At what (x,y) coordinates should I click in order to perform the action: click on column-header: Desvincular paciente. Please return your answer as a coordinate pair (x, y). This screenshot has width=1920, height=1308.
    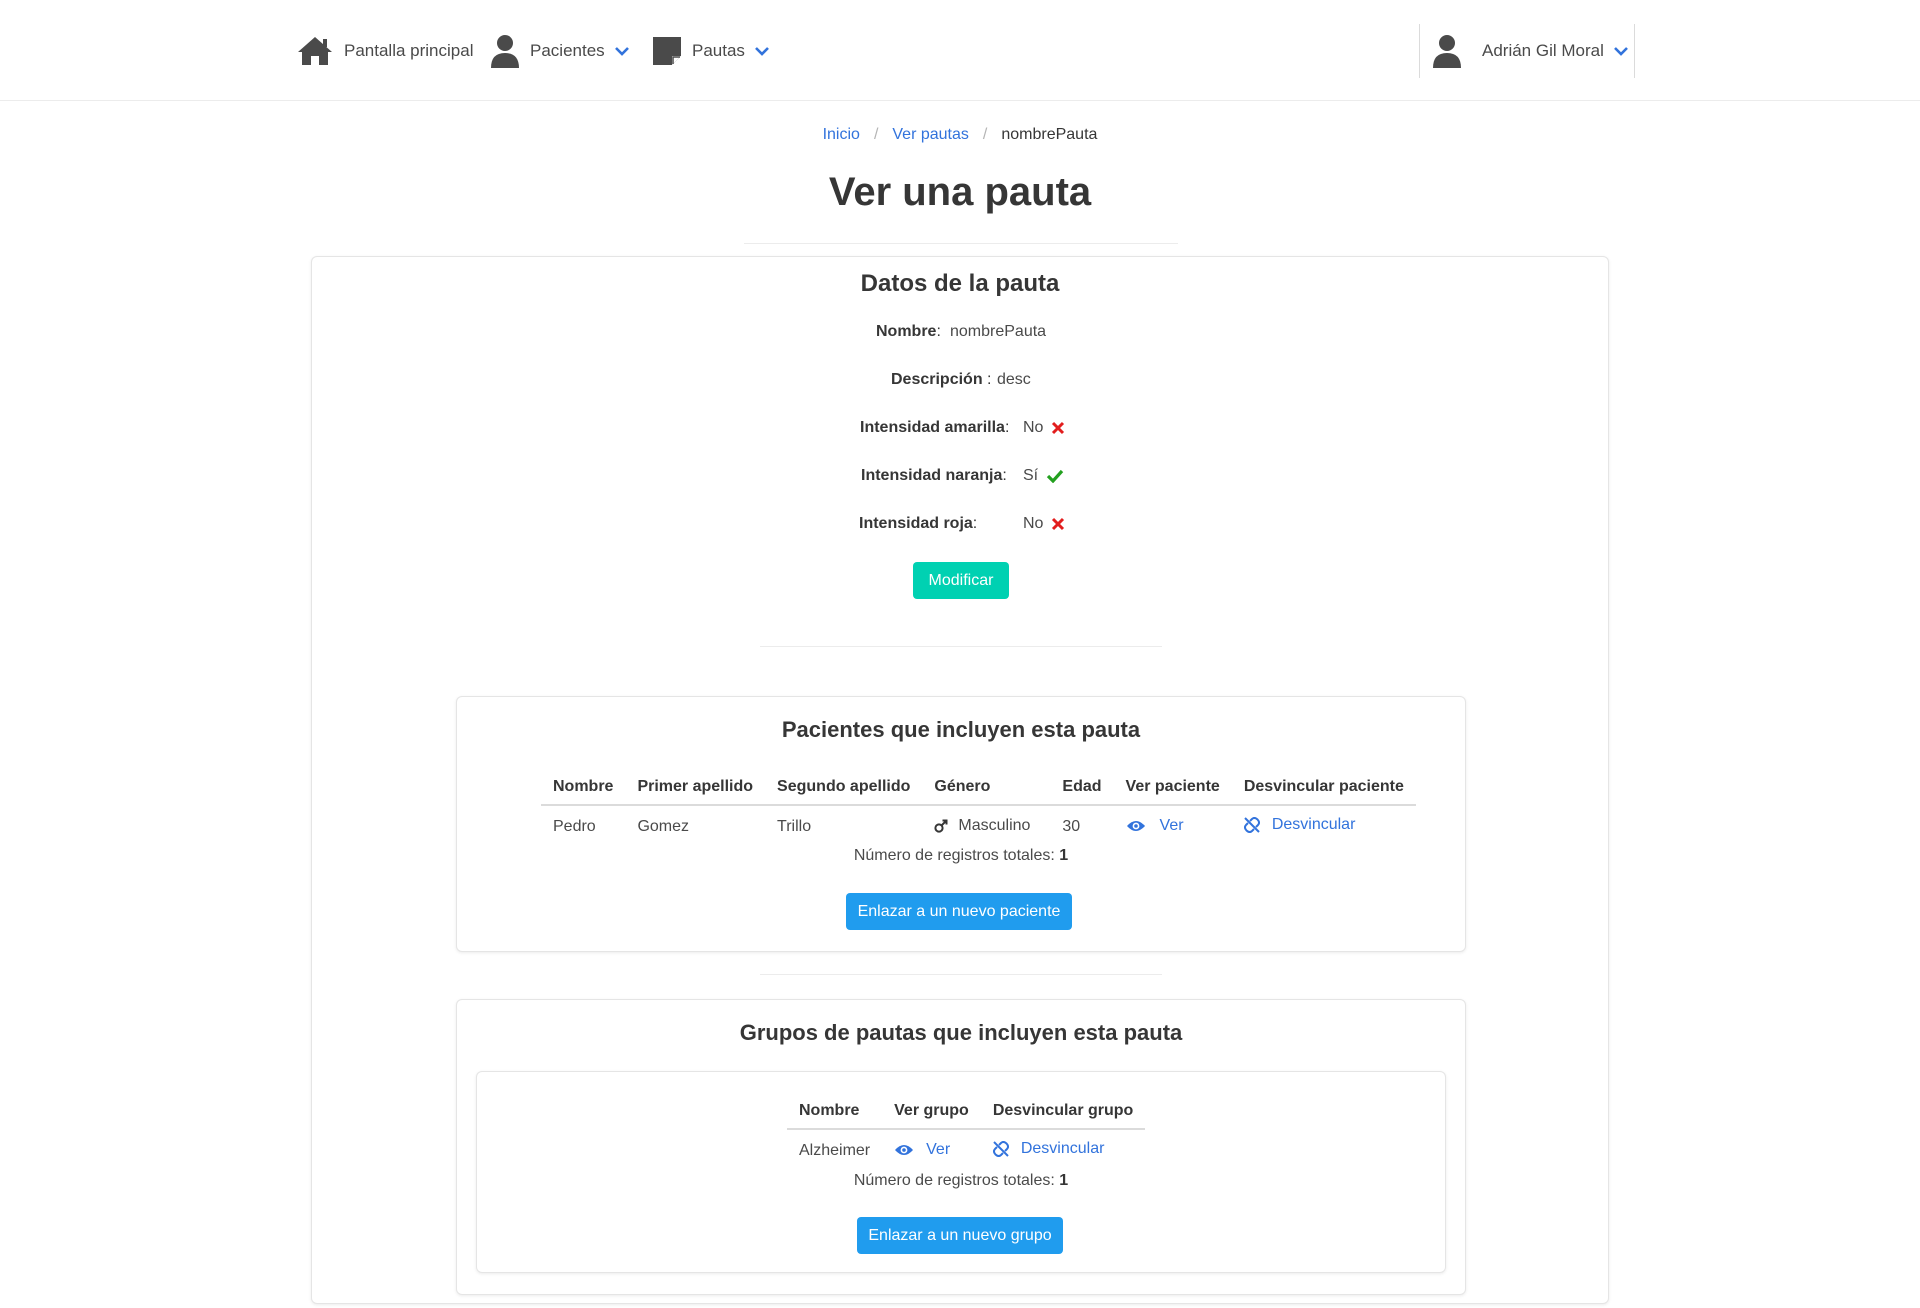
    Looking at the image, I should click on (1323, 792).